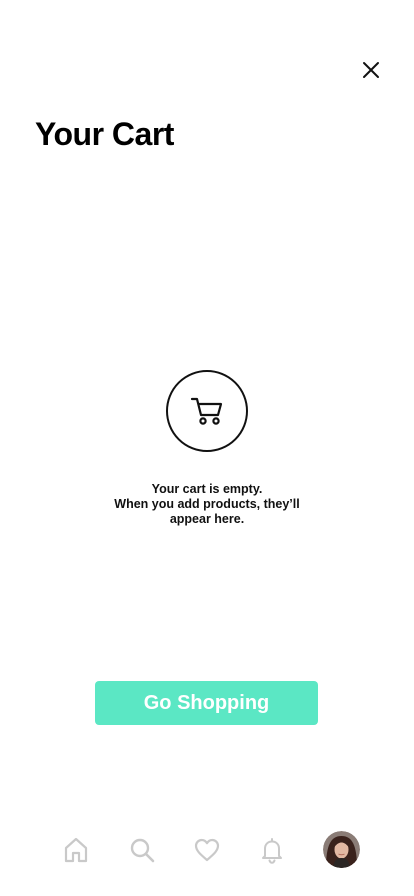 The width and height of the screenshot is (414, 896). I want to click on tab-notifications, so click(272, 850).